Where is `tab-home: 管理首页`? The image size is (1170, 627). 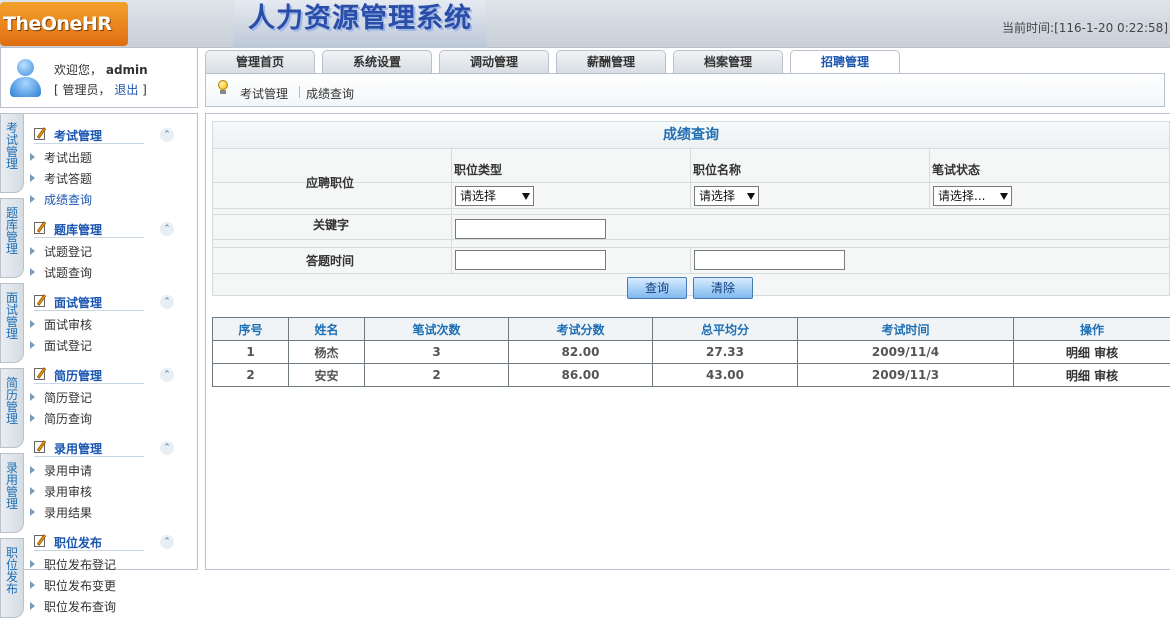
tab-home: 管理首页 is located at coordinates (260, 62).